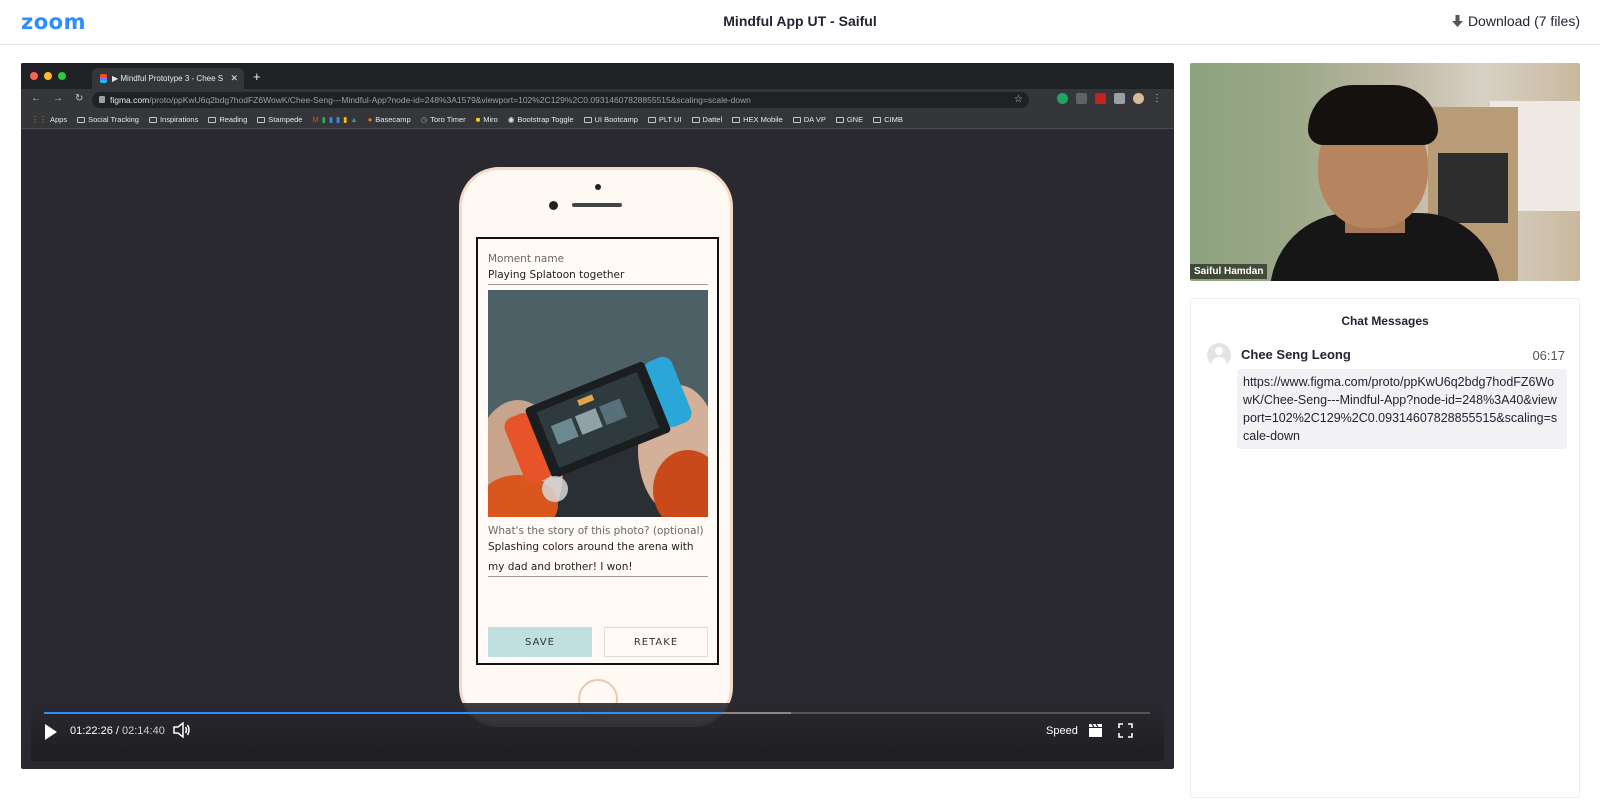 The height and width of the screenshot is (805, 1600). I want to click on moment-photo, so click(598, 403).